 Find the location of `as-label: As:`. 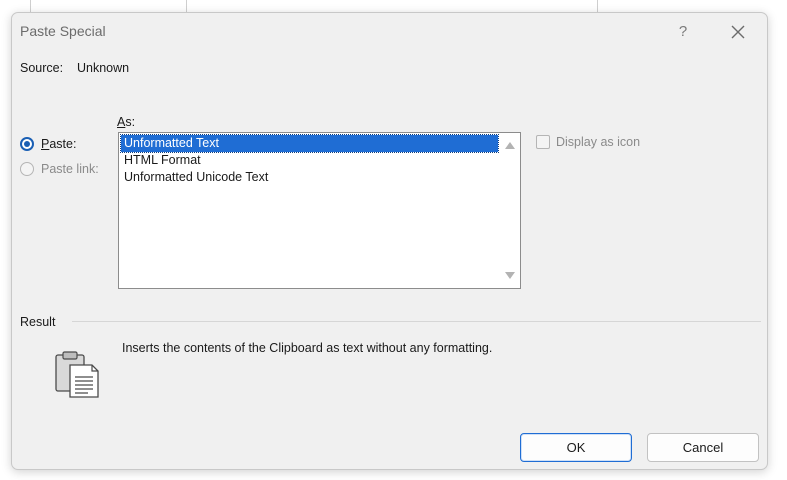

as-label: As: is located at coordinates (126, 122).